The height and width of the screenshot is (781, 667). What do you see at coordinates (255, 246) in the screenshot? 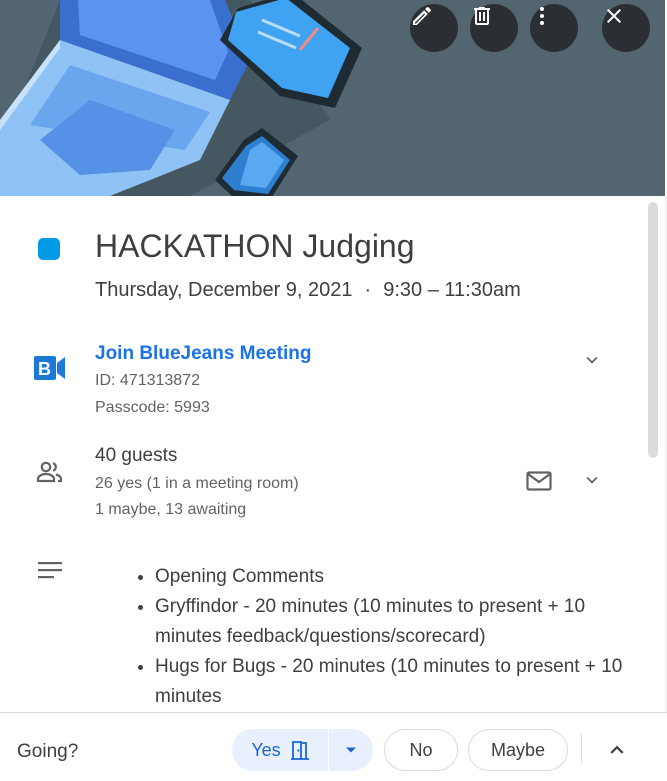
I see `event-title: HACKATHON Judging` at bounding box center [255, 246].